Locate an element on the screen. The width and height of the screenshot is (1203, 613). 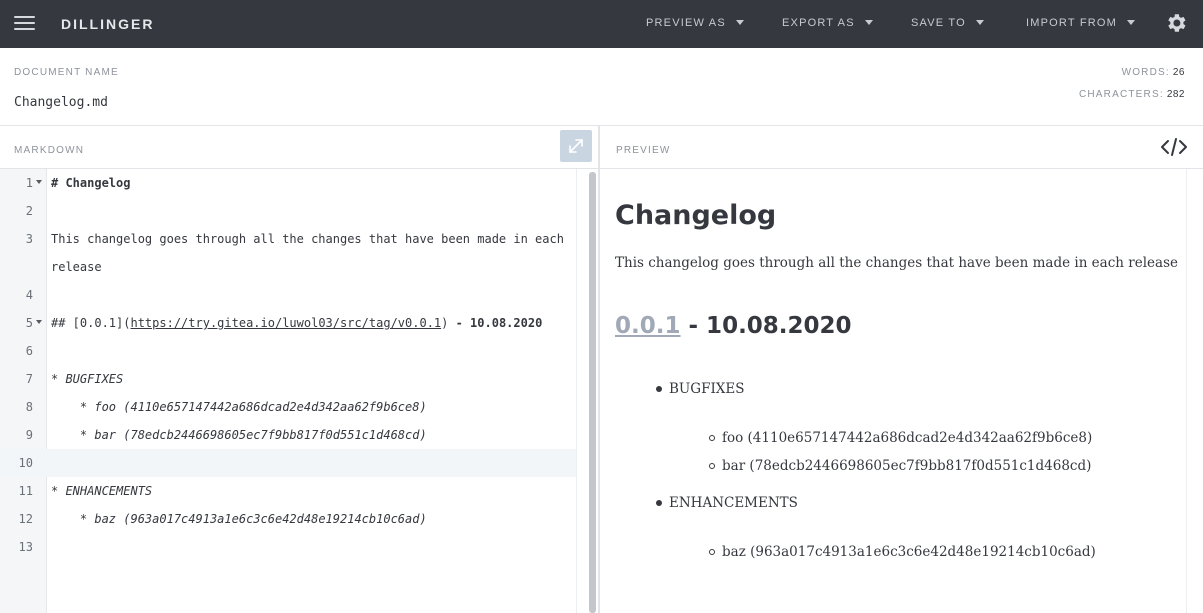
line-number: 13 is located at coordinates (25, 547).